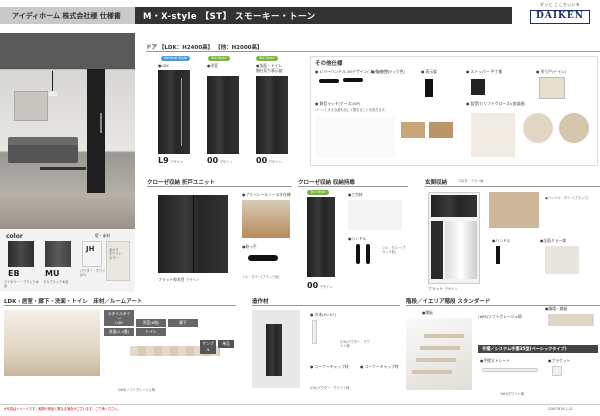 The height and width of the screenshot is (416, 600). What do you see at coordinates (56, 282) in the screenshot?
I see `mu-name: モカブラック木目` at bounding box center [56, 282].